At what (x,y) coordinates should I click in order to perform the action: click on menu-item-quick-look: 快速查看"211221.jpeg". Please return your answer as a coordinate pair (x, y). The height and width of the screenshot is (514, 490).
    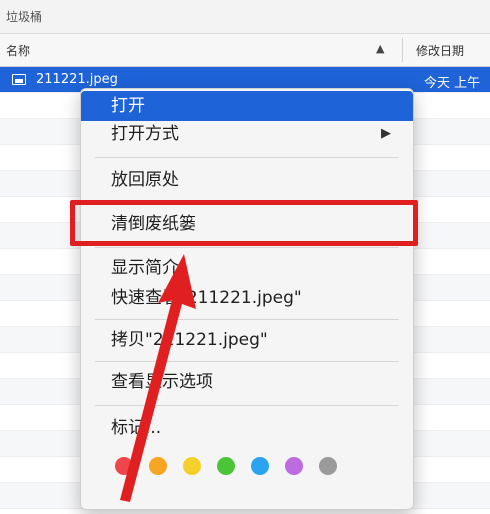
    Looking at the image, I should click on (247, 298).